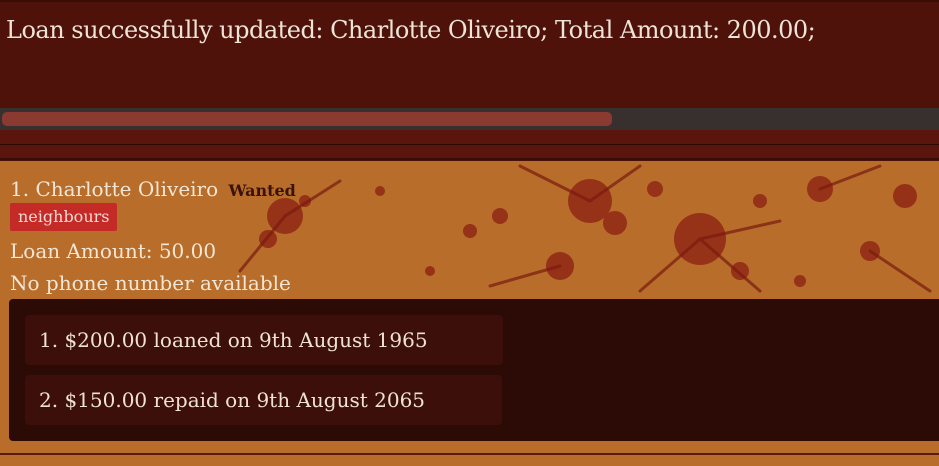 The width and height of the screenshot is (939, 466). I want to click on divider-line, so click(469, 144).